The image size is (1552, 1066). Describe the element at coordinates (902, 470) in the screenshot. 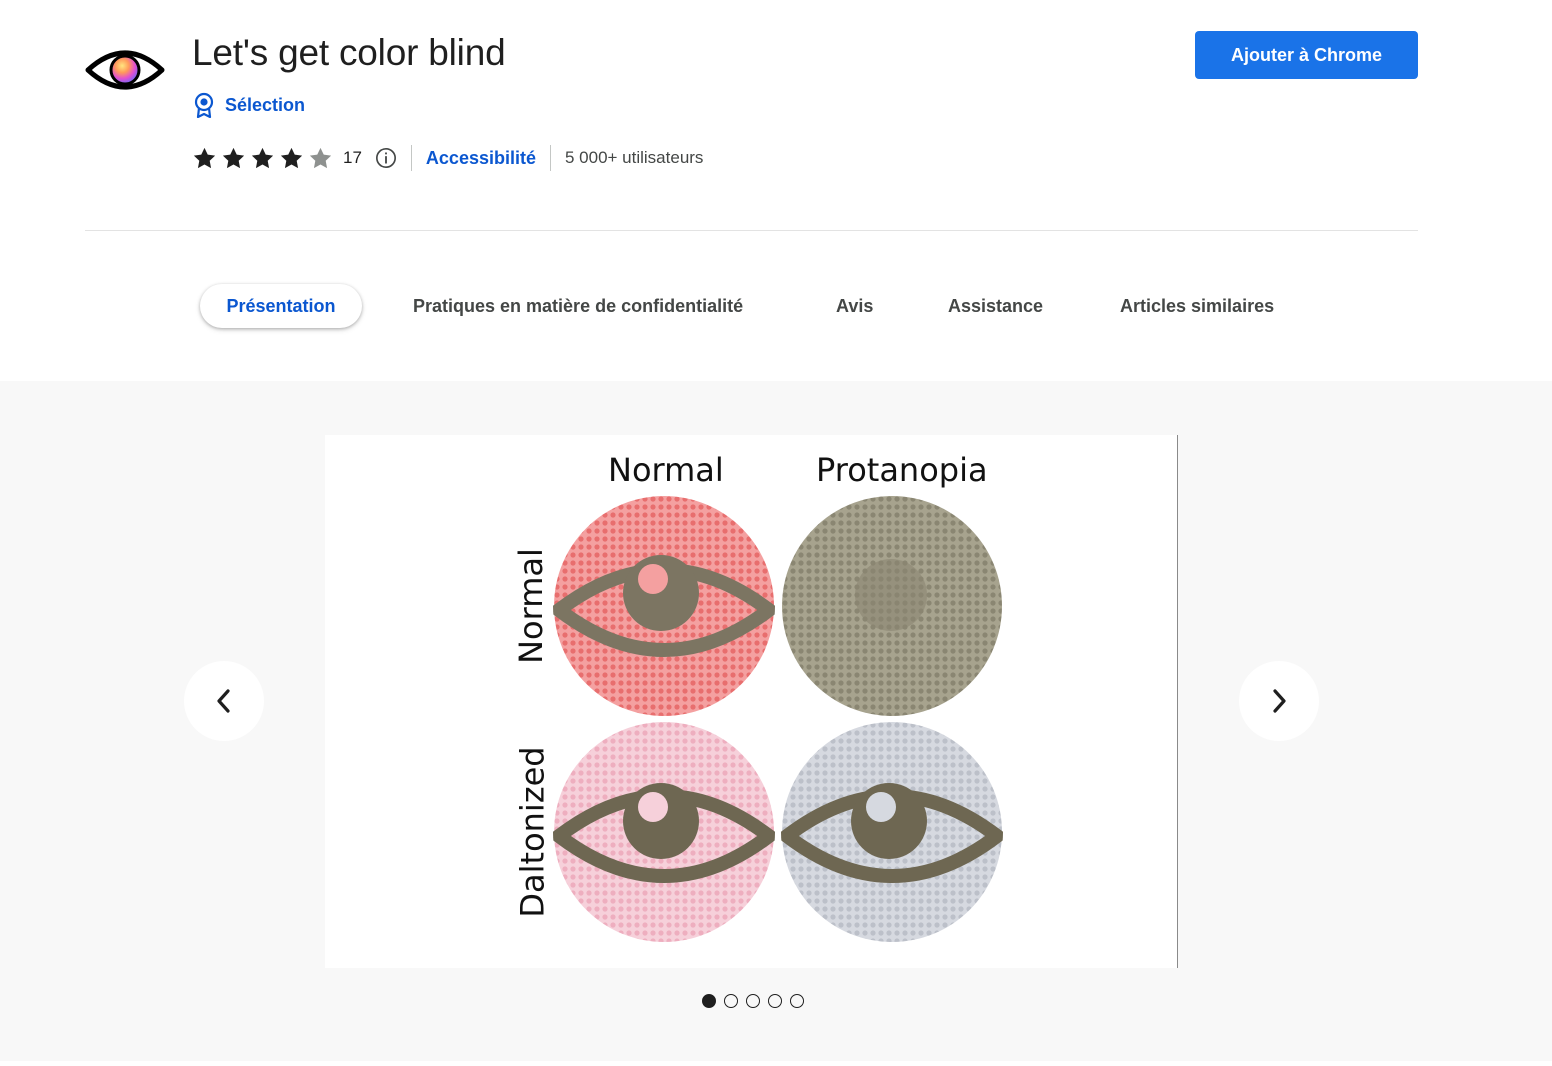

I see `column-label-protanopia: Protanopia` at that location.